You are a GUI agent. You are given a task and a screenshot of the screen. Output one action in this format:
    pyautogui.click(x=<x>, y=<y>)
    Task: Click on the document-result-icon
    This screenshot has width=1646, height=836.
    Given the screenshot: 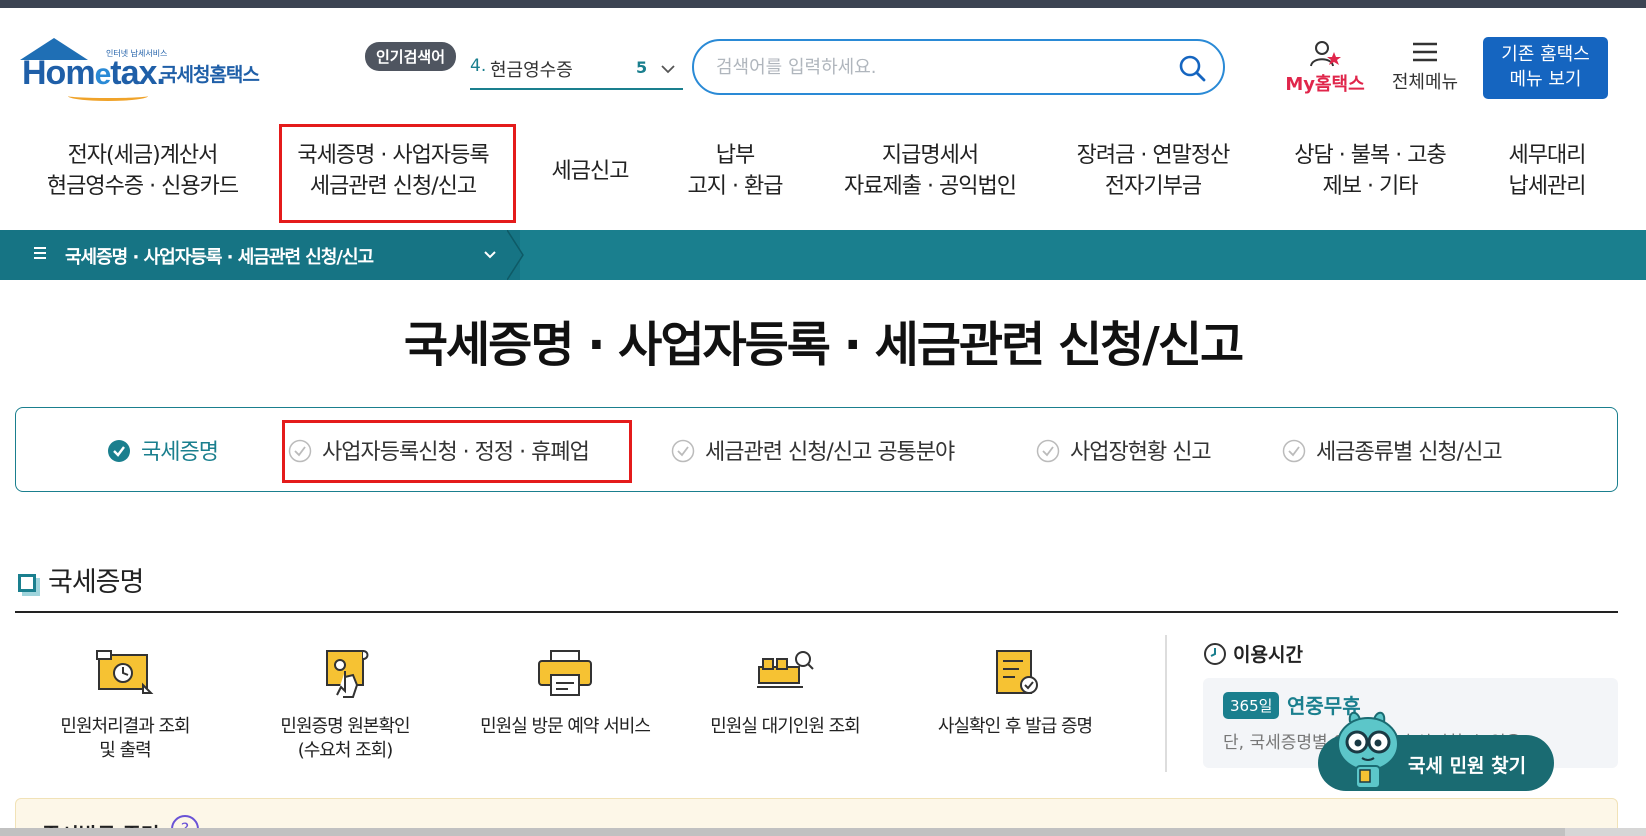 What is the action you would take?
    pyautogui.click(x=125, y=672)
    